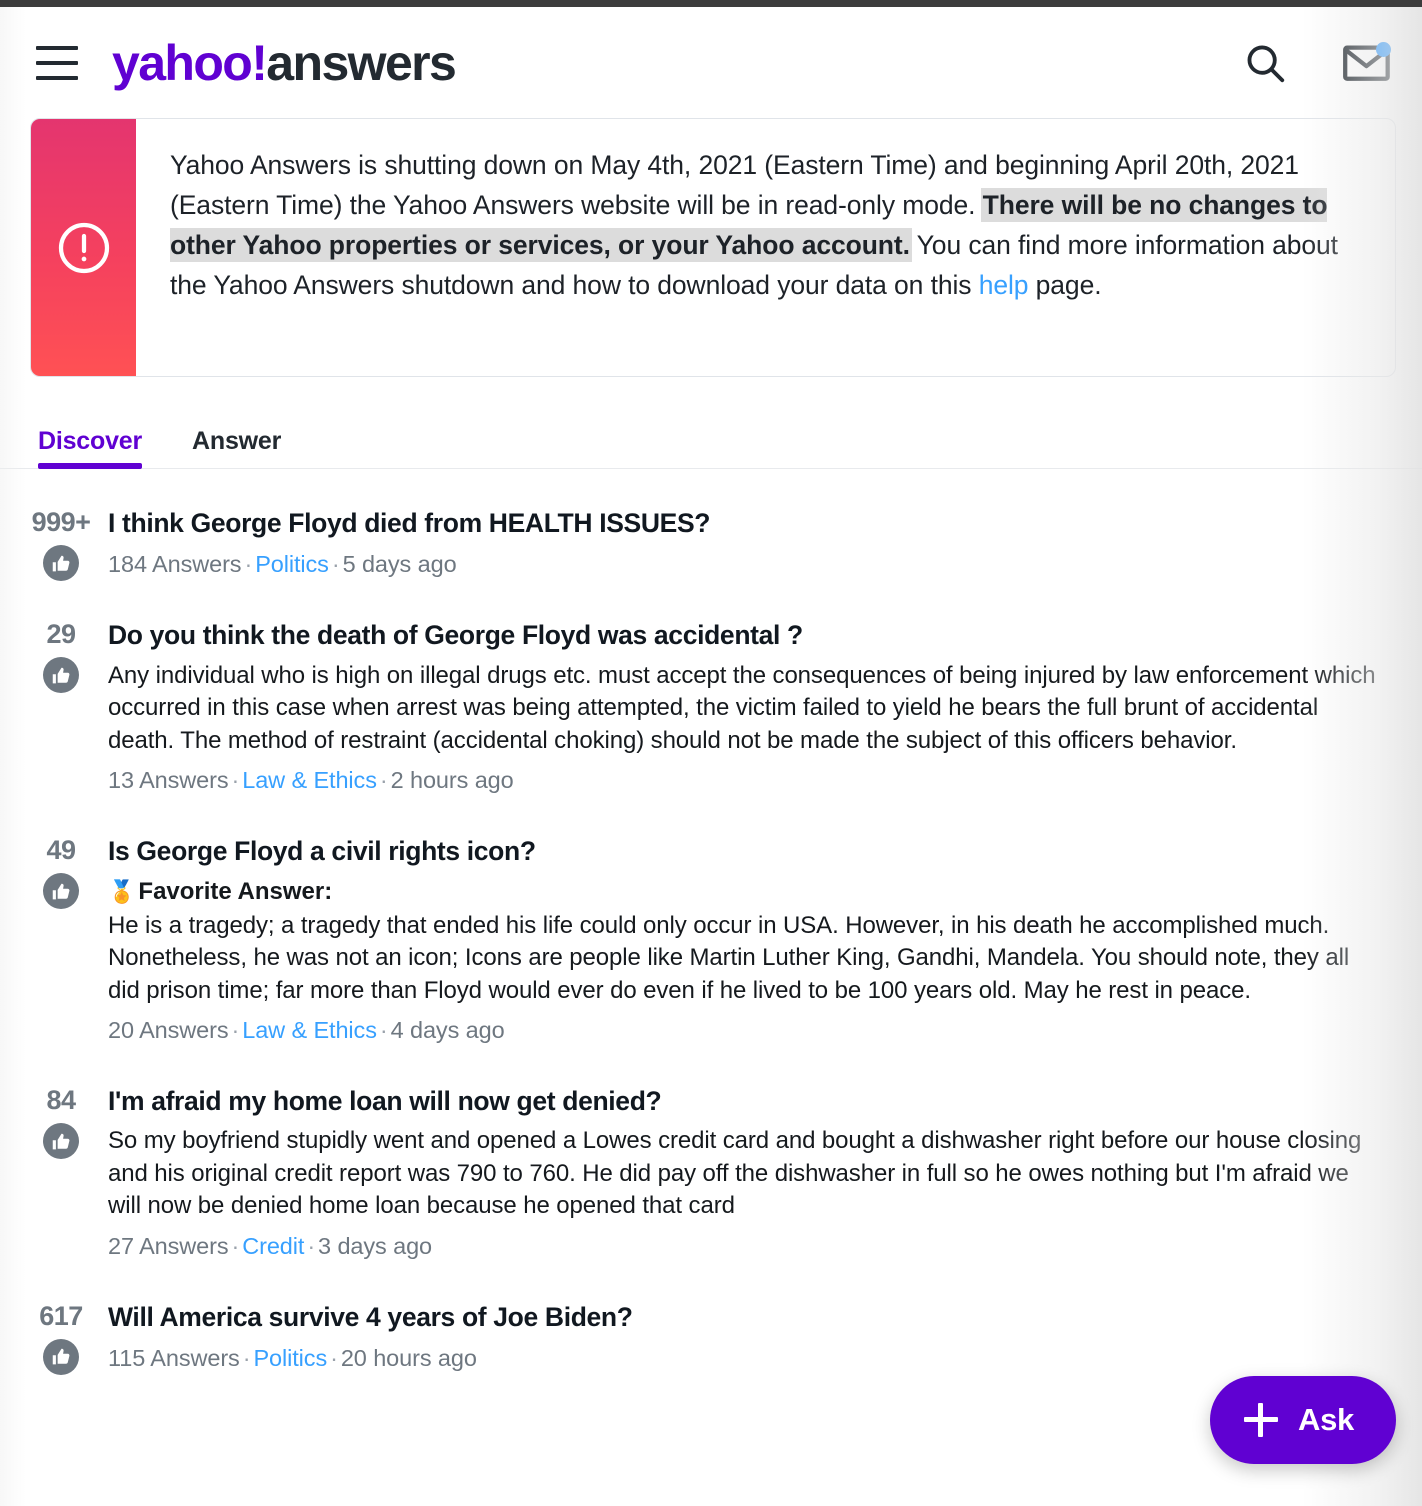 The image size is (1422, 1506). I want to click on timestamp: 3 days ago, so click(375, 1245).